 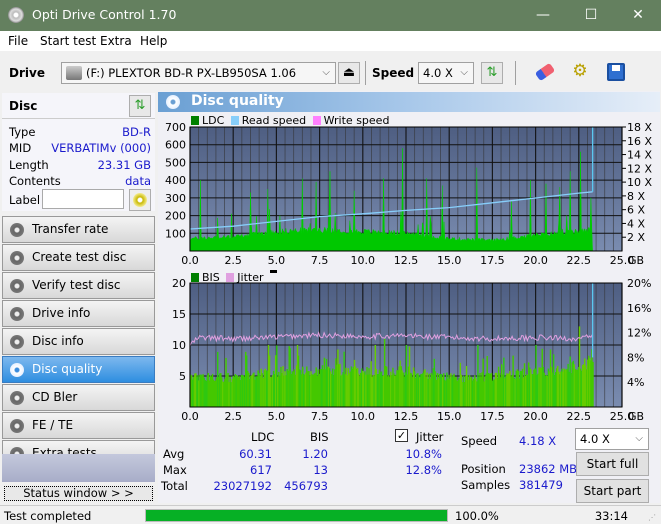 What do you see at coordinates (175, 162) in the screenshot?
I see `y-tick-label: 500` at bounding box center [175, 162].